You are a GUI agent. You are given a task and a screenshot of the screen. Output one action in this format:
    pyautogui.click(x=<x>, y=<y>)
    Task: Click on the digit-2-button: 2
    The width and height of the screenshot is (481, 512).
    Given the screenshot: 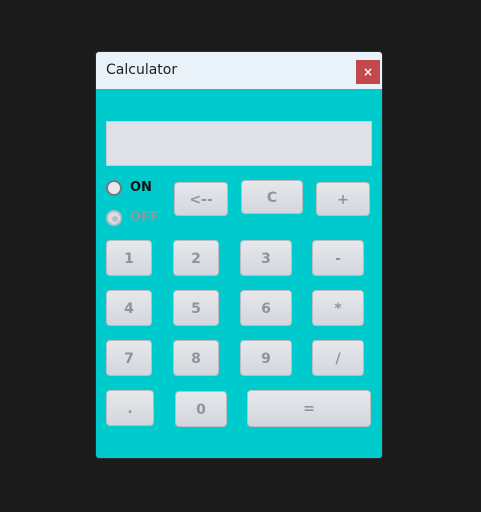 What is the action you would take?
    pyautogui.click(x=196, y=258)
    